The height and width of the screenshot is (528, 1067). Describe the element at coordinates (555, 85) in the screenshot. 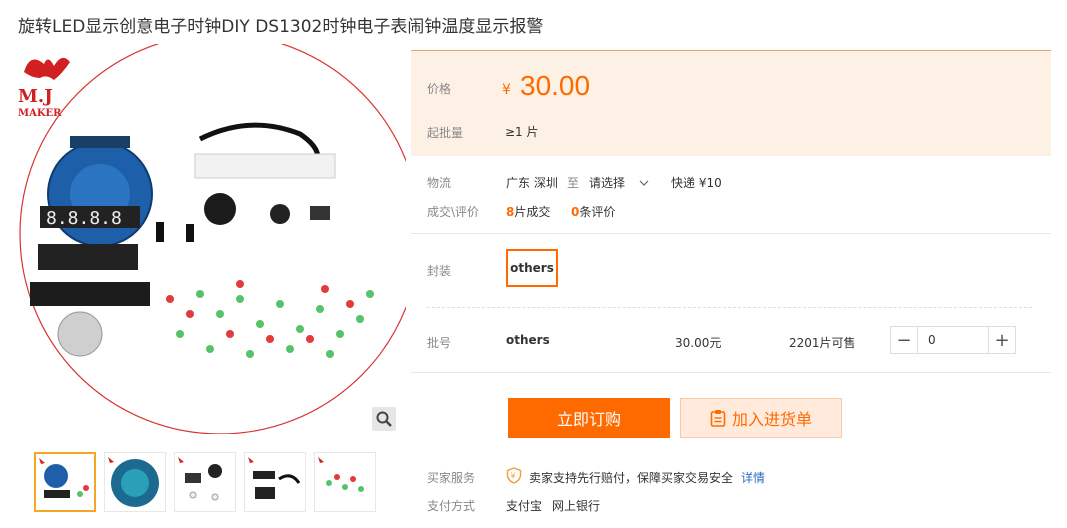

I see `price-value: 30.00` at that location.